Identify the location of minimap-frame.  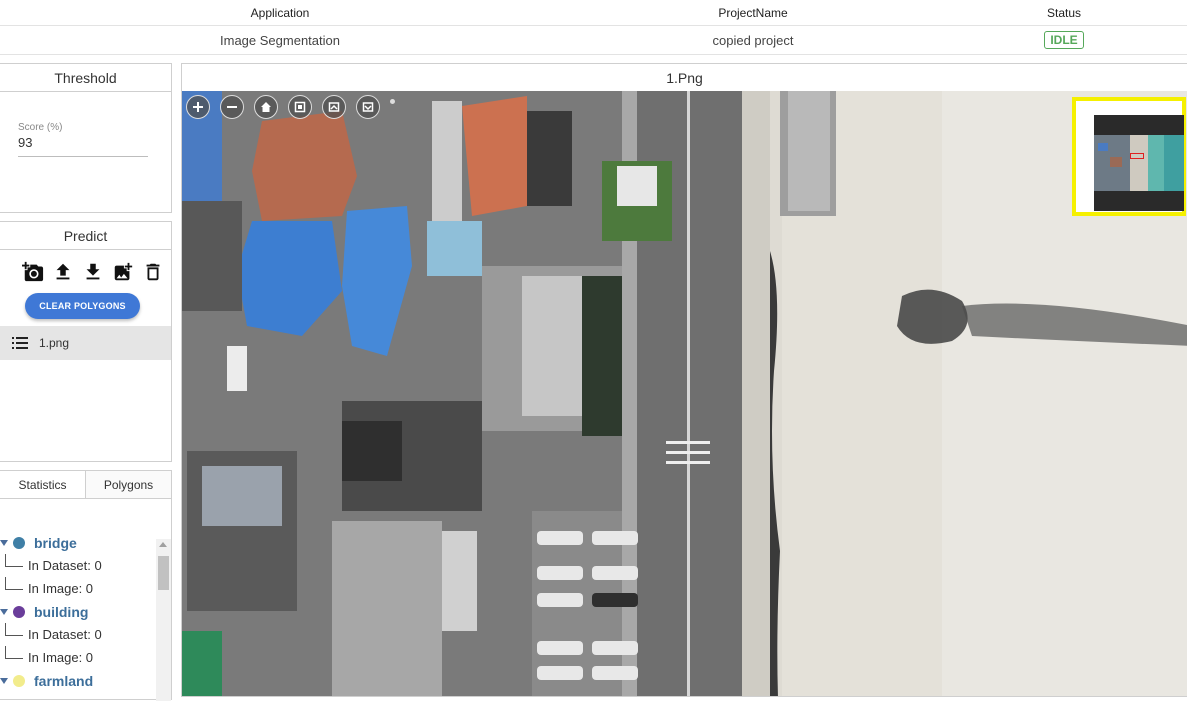
(1139, 163).